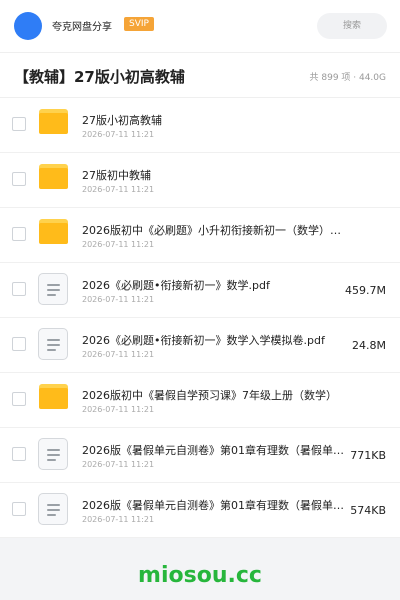 This screenshot has height=600, width=400. What do you see at coordinates (369, 345) in the screenshot?
I see `item-size: 24.8M` at bounding box center [369, 345].